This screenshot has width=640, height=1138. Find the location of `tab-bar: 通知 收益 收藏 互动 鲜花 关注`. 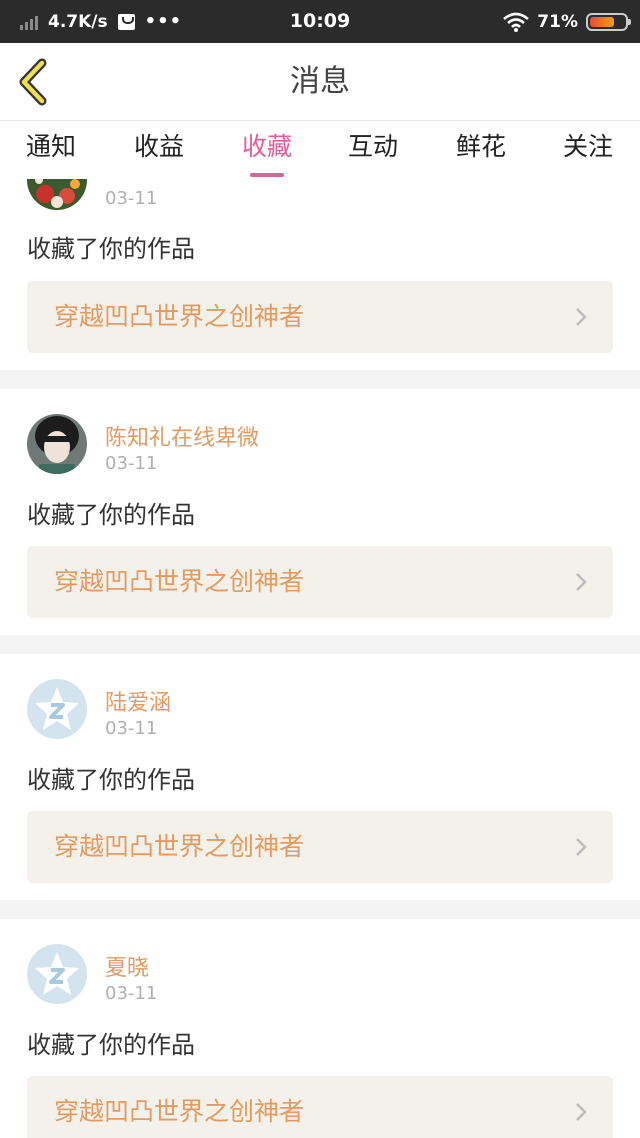

tab-bar: 通知 收益 收藏 互动 鲜花 关注 is located at coordinates (320, 150).